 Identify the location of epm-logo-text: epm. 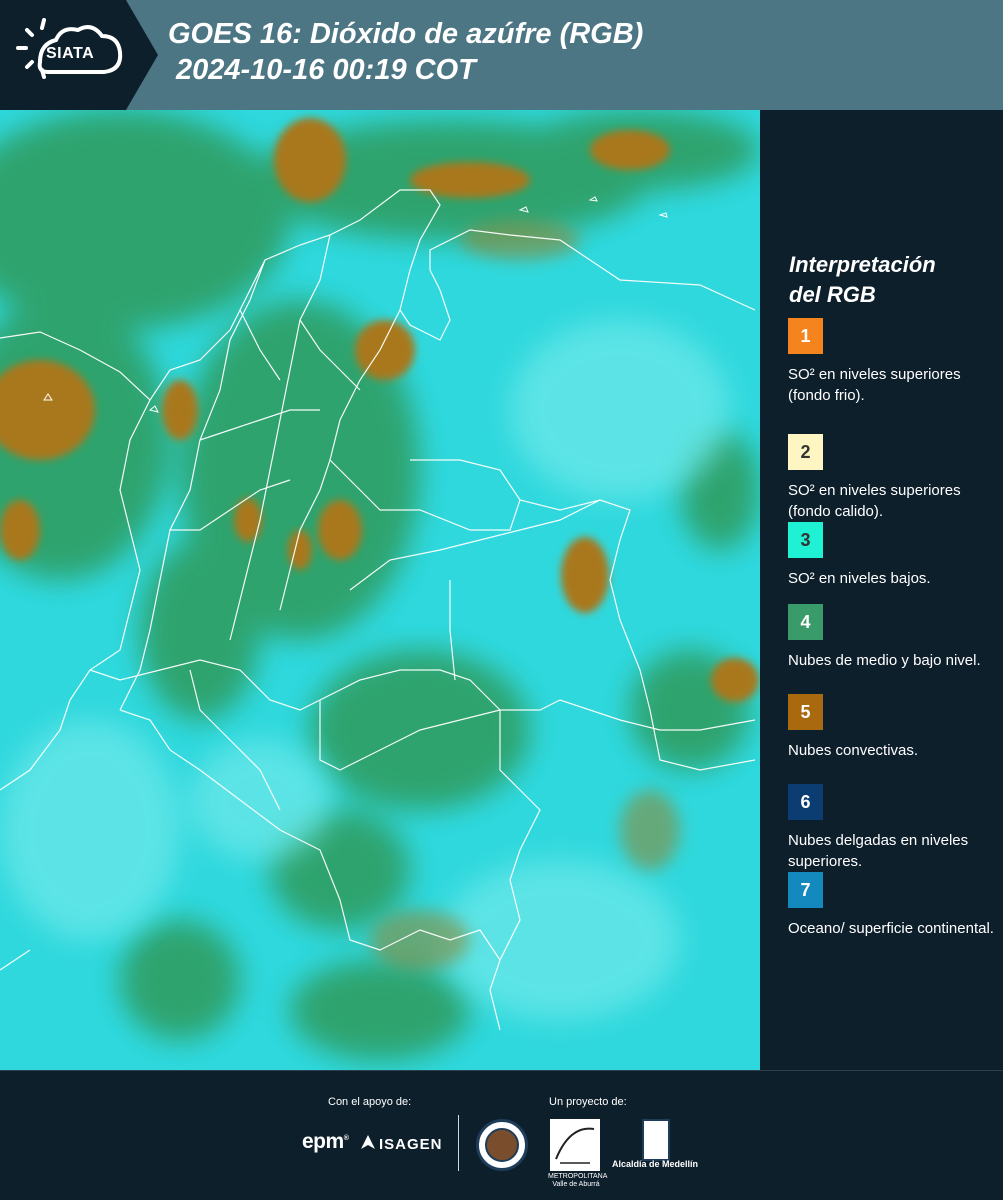
(323, 1141).